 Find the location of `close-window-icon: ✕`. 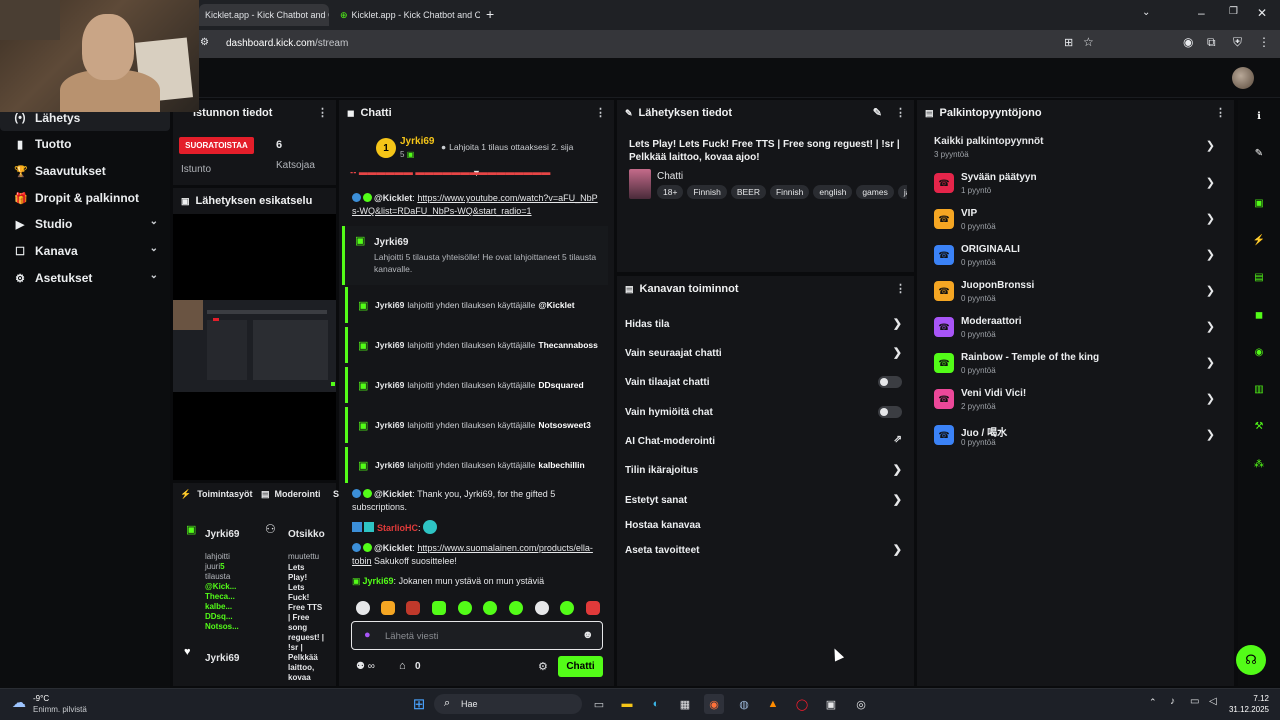

close-window-icon: ✕ is located at coordinates (1262, 13).